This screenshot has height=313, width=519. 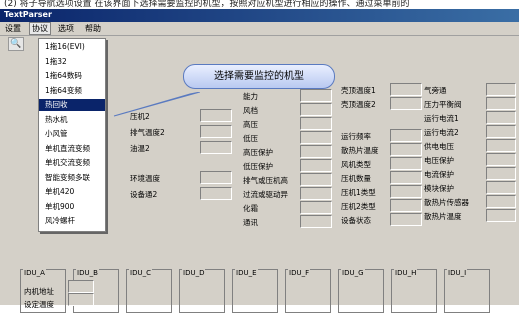 I want to click on title-bar: TextParser, so click(x=259, y=15).